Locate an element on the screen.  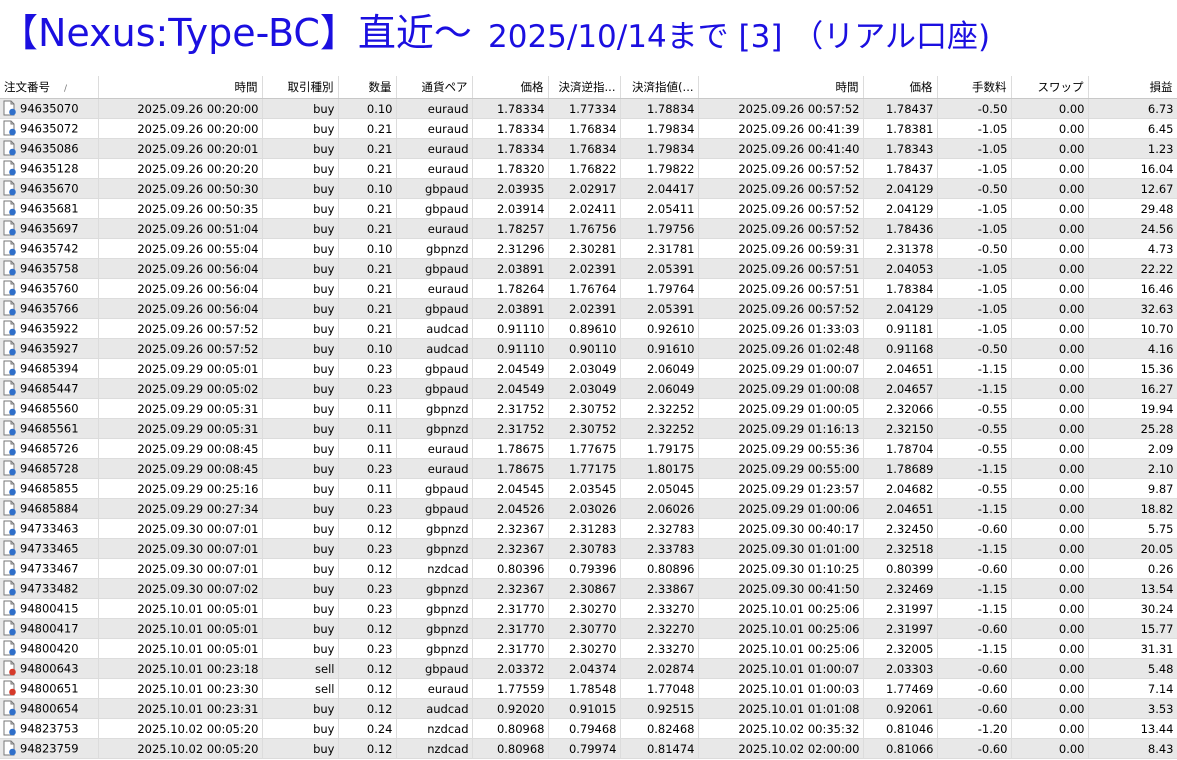
cell-take-profit: 1.78834 is located at coordinates (659, 108).